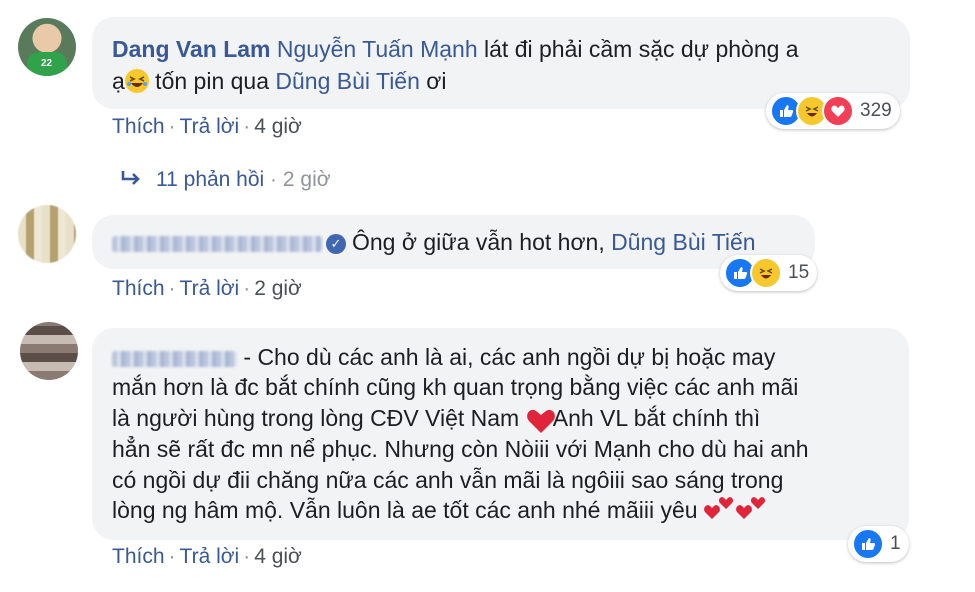  What do you see at coordinates (482, 242) in the screenshot?
I see `comment-segment: Ông ở giữa vẫn hot hơn,` at bounding box center [482, 242].